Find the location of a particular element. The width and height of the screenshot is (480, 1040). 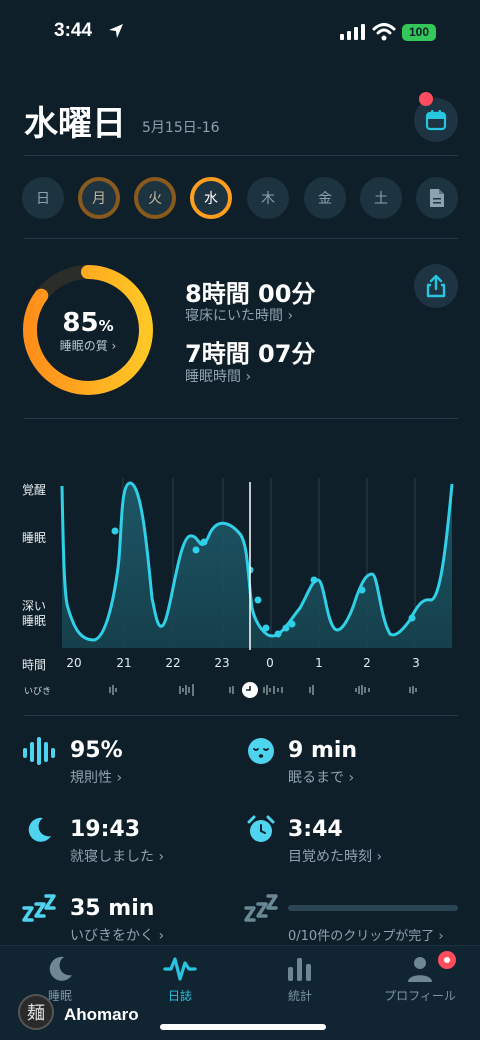

week-day-wed: 水 is located at coordinates (211, 198).